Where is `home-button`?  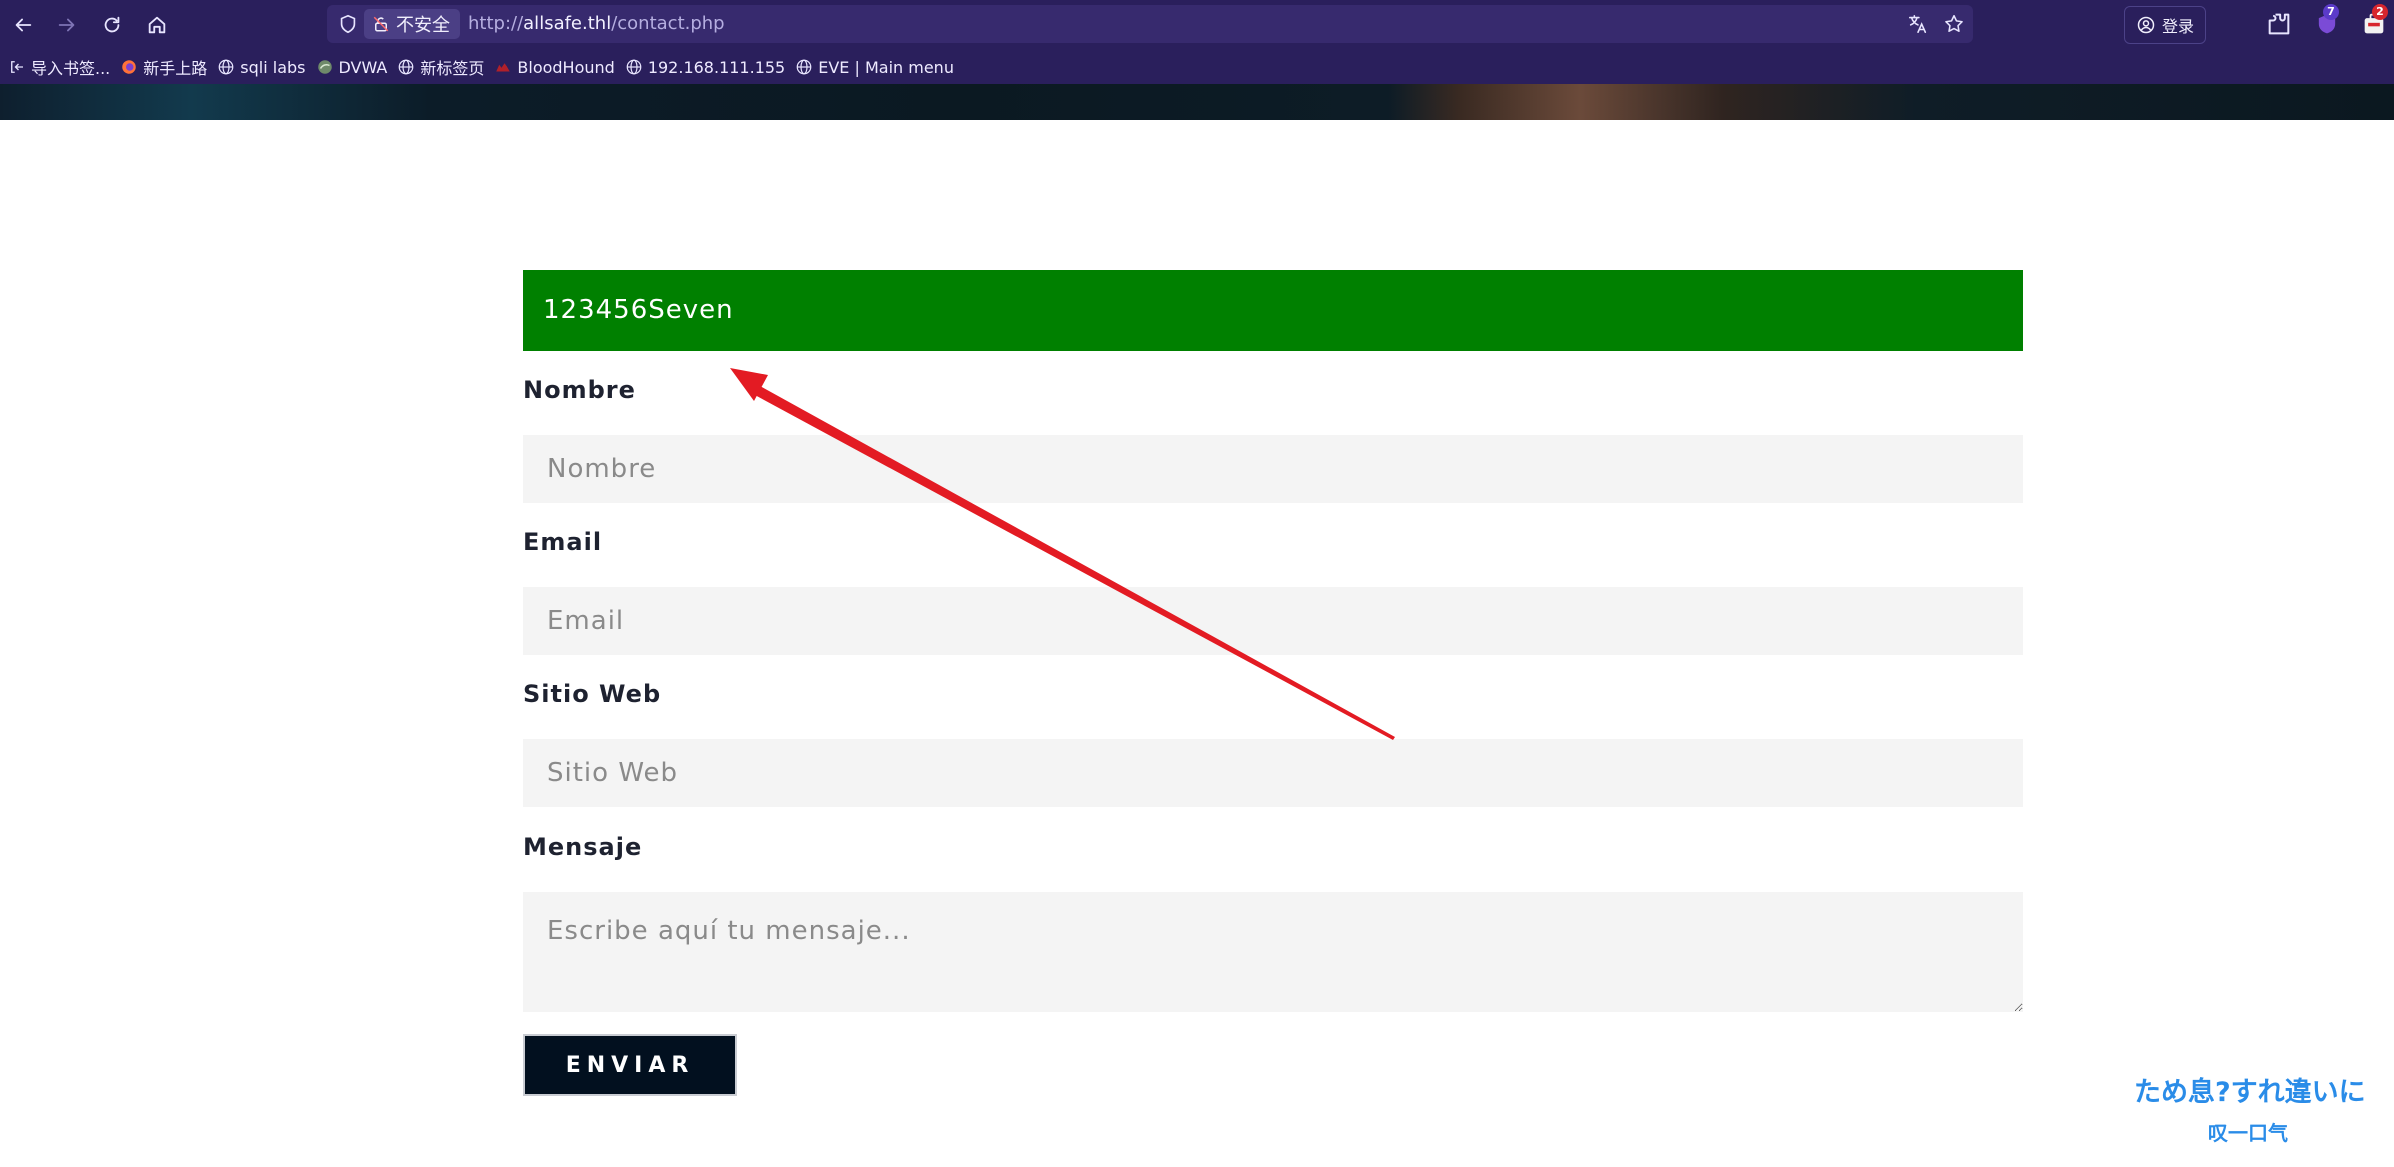 home-button is located at coordinates (157, 25).